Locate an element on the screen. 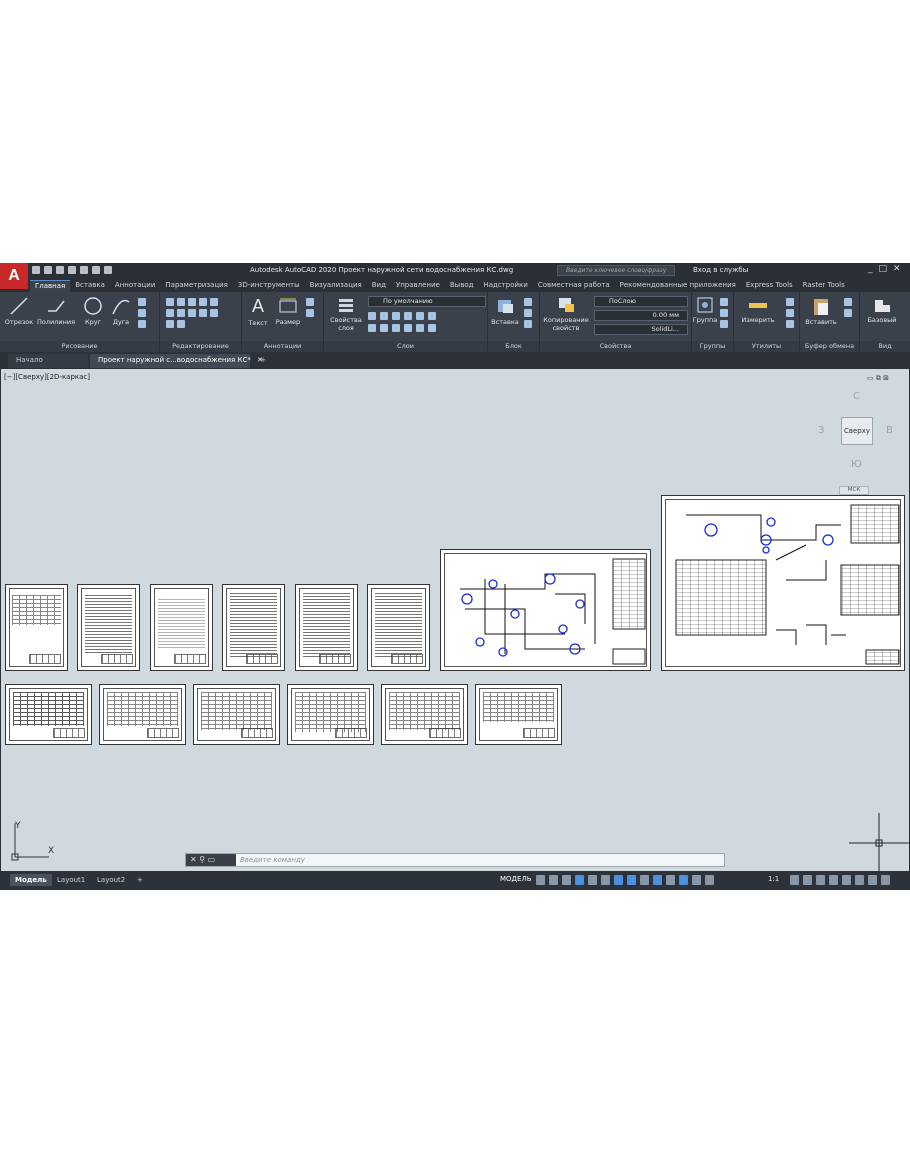 The image size is (910, 1155). layer-isolate-icon is located at coordinates (408, 316).